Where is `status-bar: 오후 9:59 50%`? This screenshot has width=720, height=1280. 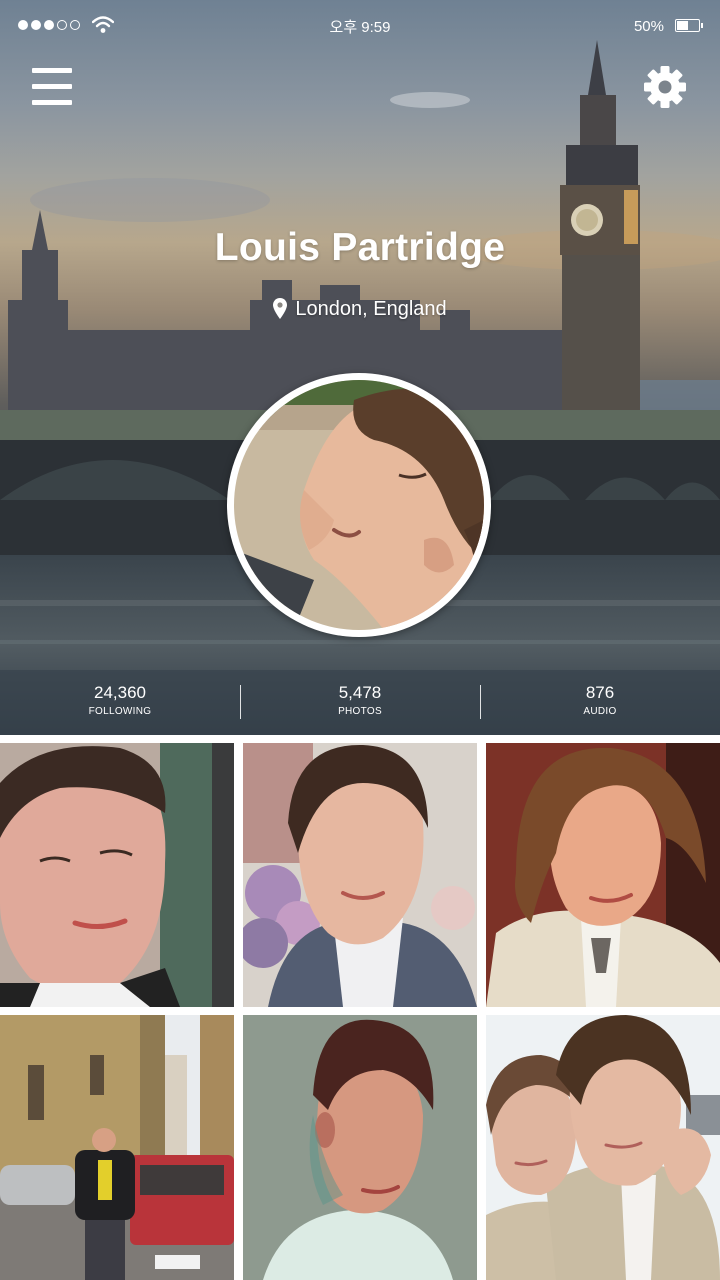 status-bar: 오후 9:59 50% is located at coordinates (360, 26).